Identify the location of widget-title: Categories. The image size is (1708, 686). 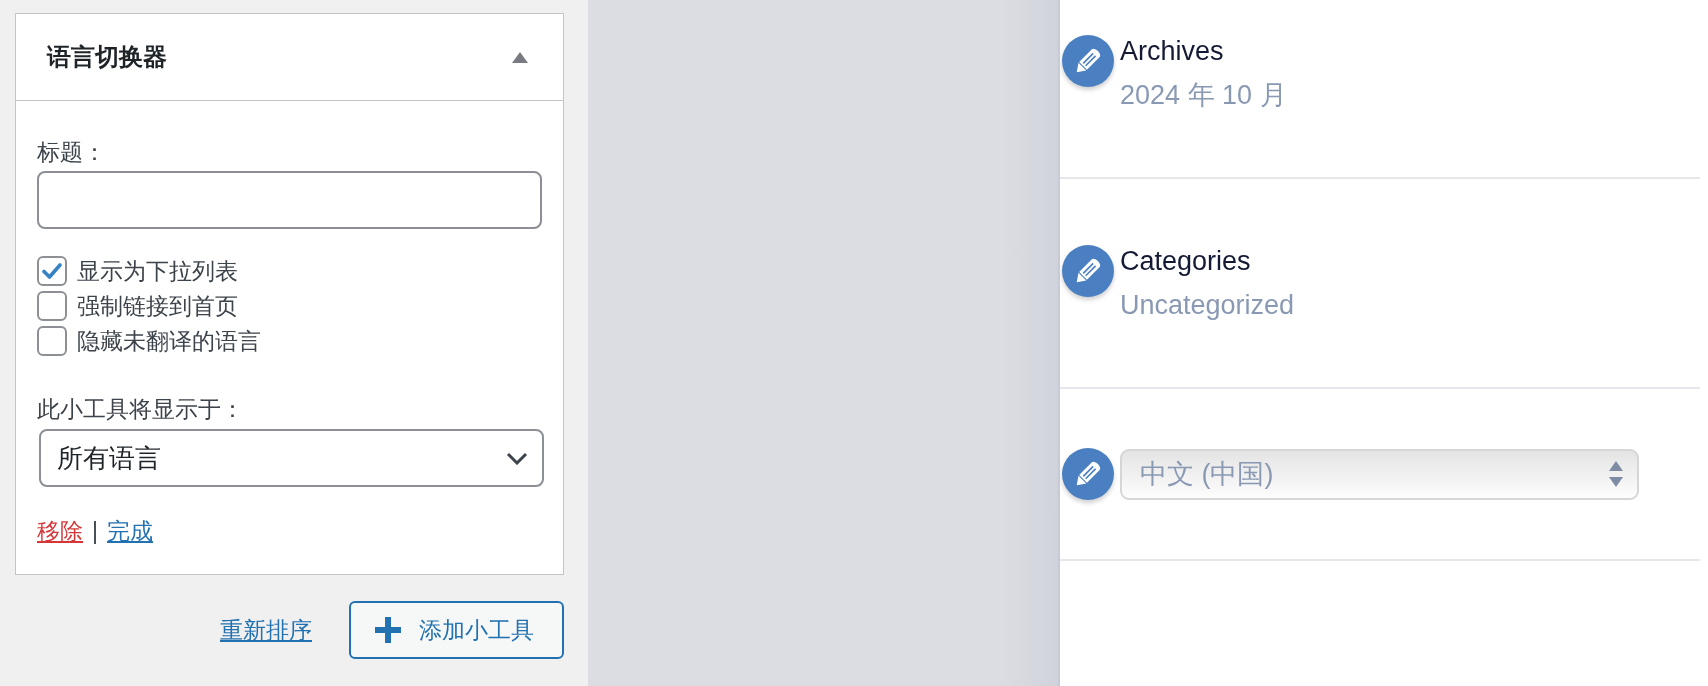
(1186, 261).